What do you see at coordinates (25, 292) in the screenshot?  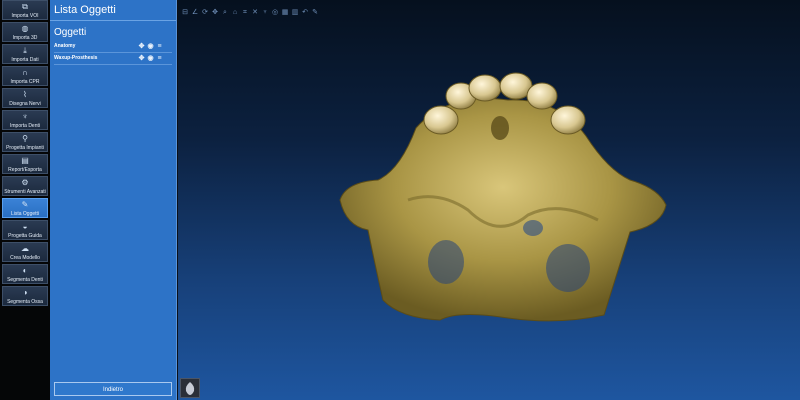 I see `segment-bones-icon: ◑` at bounding box center [25, 292].